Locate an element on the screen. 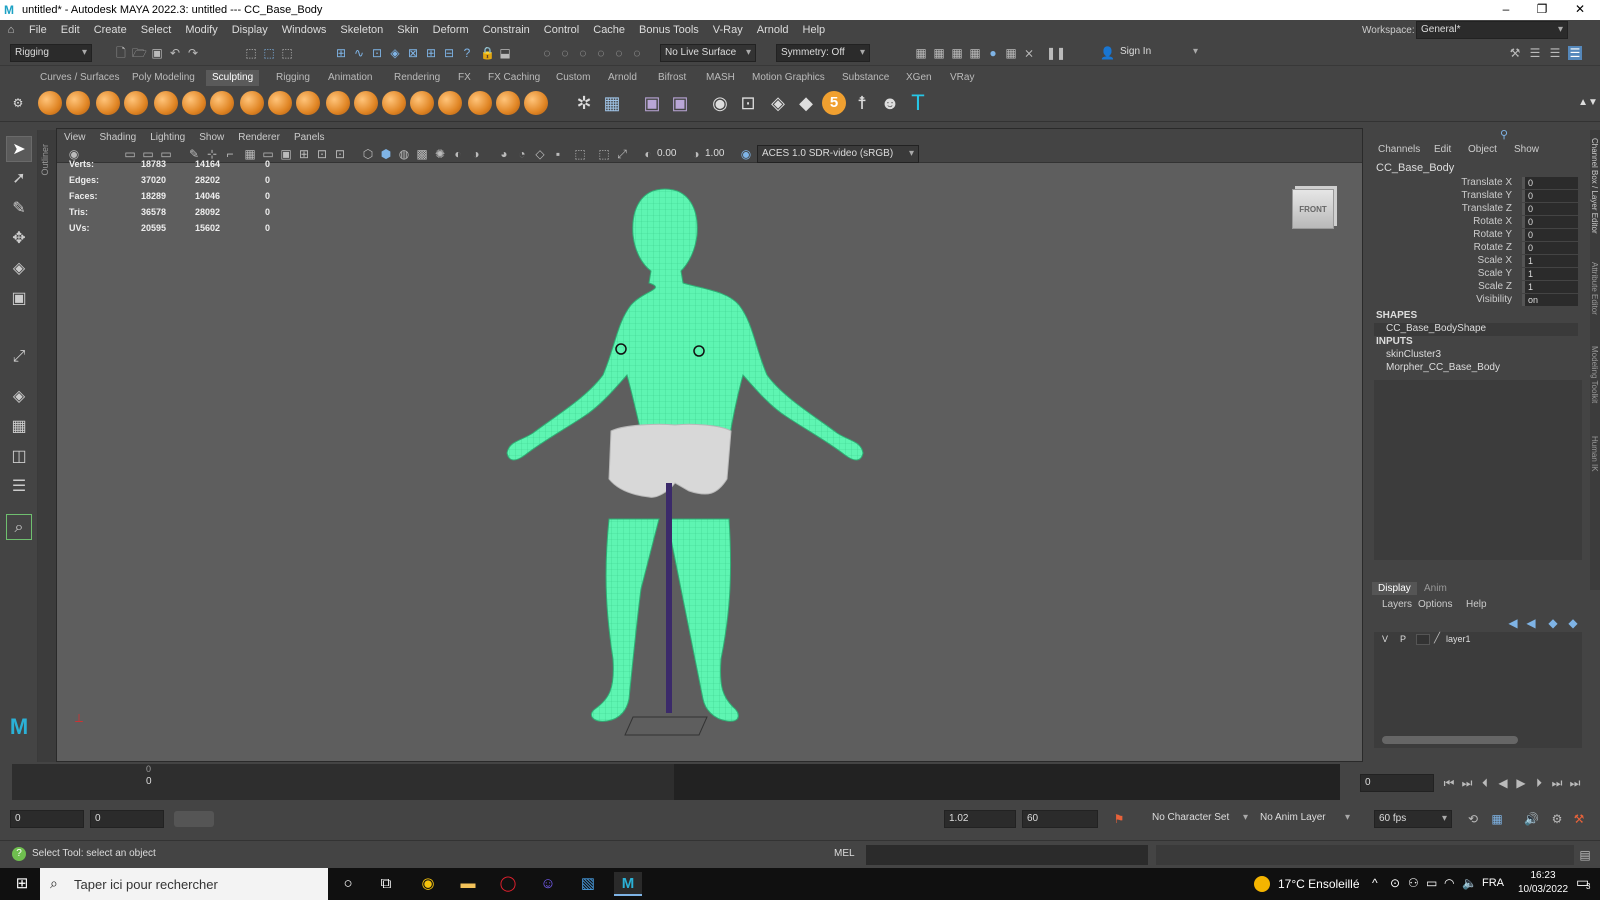 This screenshot has height=900, width=1600. attr-scale-y-label: Scale Y is located at coordinates (1441, 273).